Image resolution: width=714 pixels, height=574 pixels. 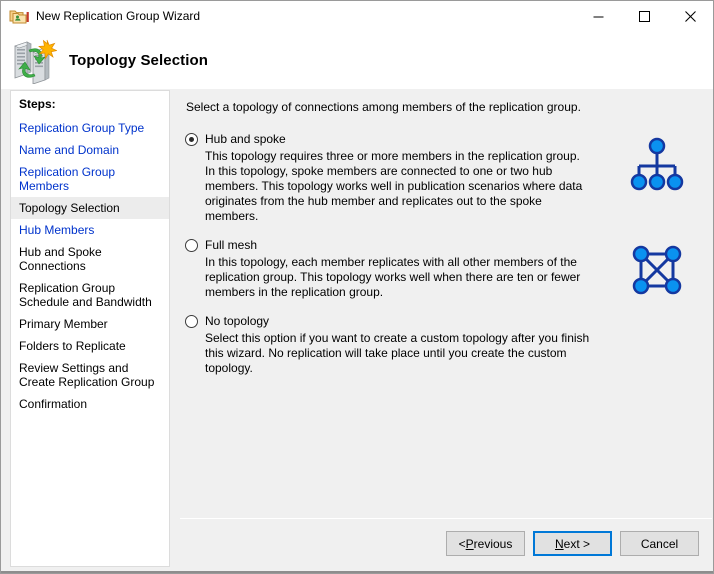 I want to click on radio-no-topology, so click(x=191, y=321).